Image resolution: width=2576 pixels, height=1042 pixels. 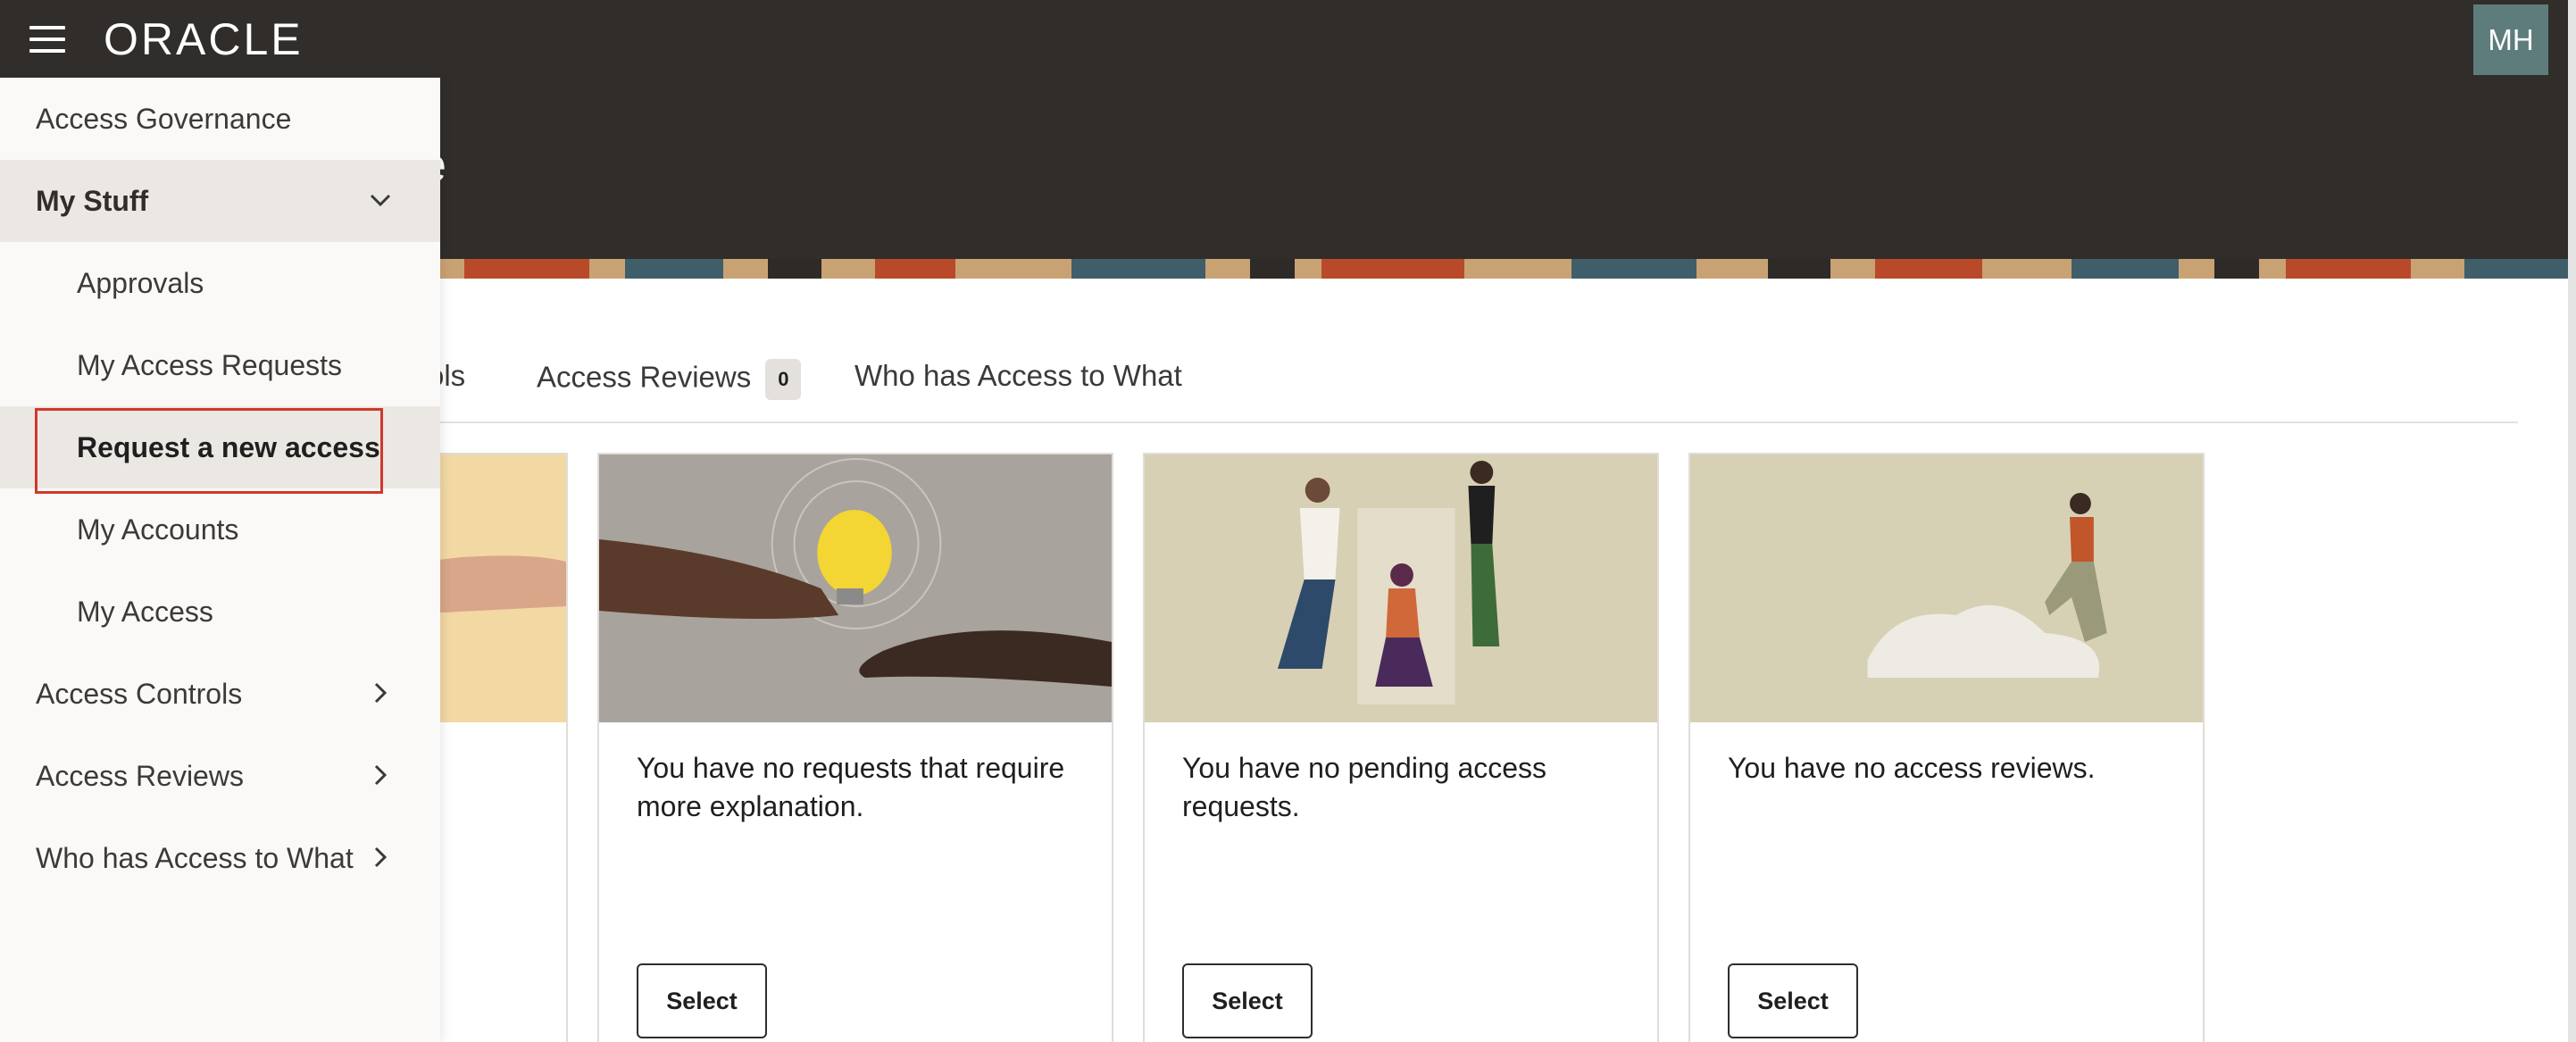 I want to click on nav-item-label: My Accounts, so click(x=158, y=530).